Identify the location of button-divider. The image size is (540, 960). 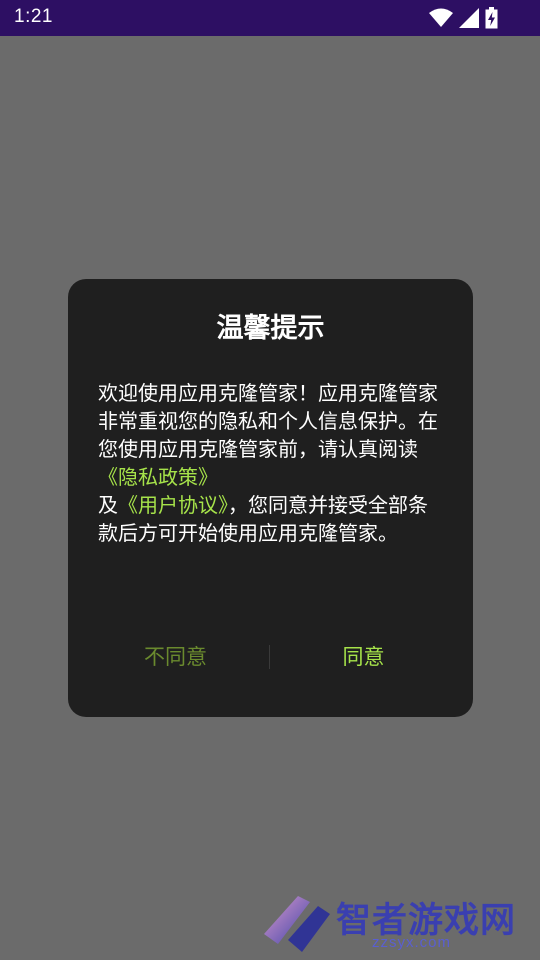
(269, 657).